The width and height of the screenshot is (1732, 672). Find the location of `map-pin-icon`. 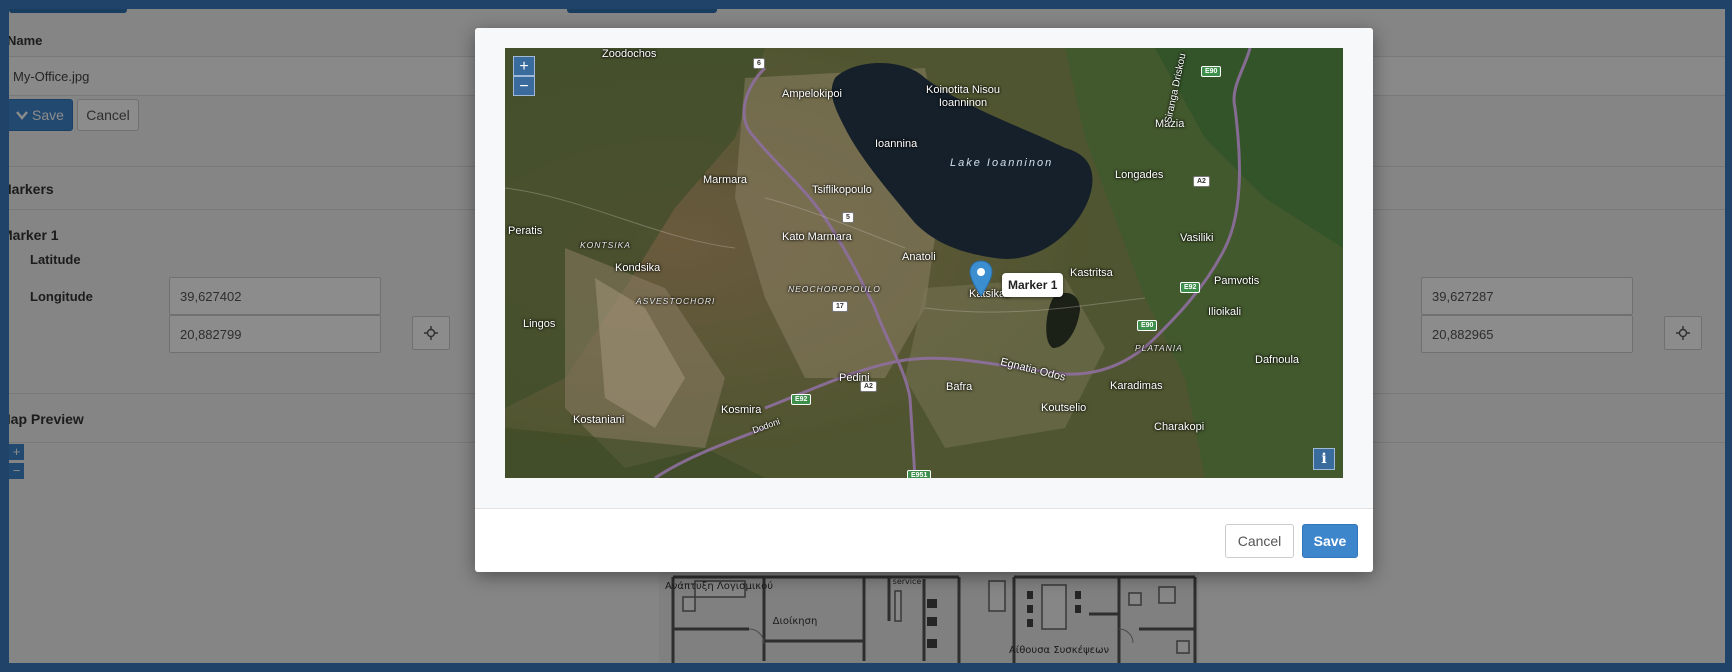

map-pin-icon is located at coordinates (981, 279).